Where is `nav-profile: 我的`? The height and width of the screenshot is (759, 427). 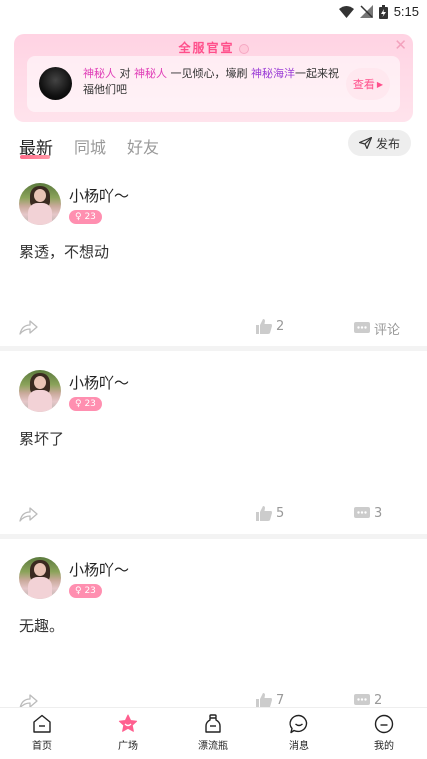
nav-profile: 我的 is located at coordinates (384, 733).